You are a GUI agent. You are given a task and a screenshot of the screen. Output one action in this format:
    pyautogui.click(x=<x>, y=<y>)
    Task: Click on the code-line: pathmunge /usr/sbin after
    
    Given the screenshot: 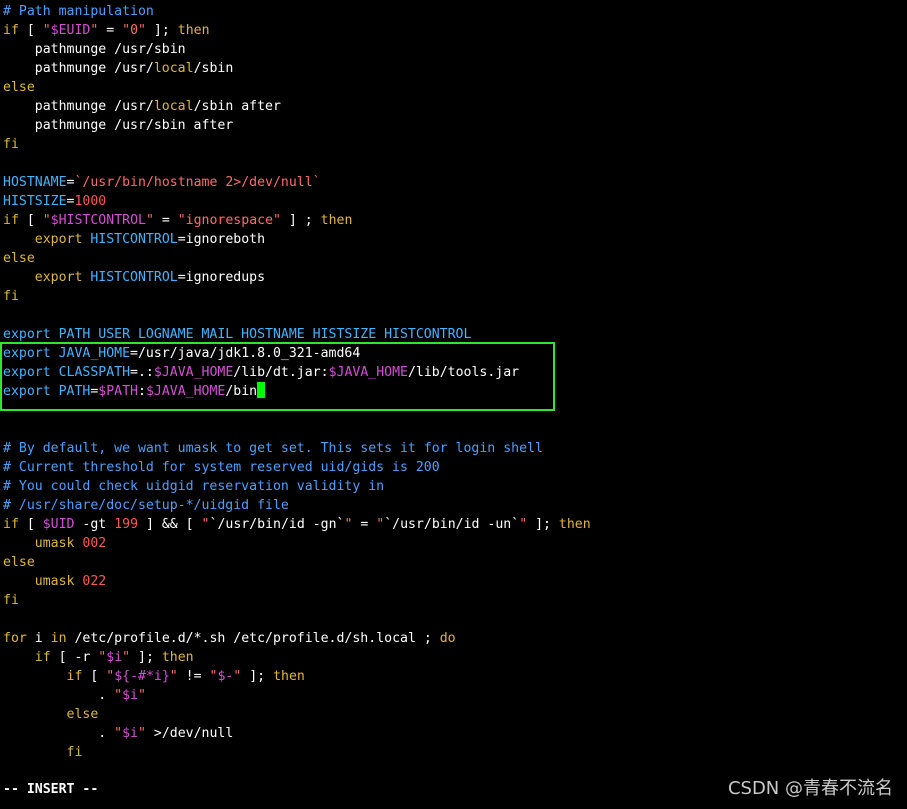 What is the action you would take?
    pyautogui.click(x=118, y=125)
    